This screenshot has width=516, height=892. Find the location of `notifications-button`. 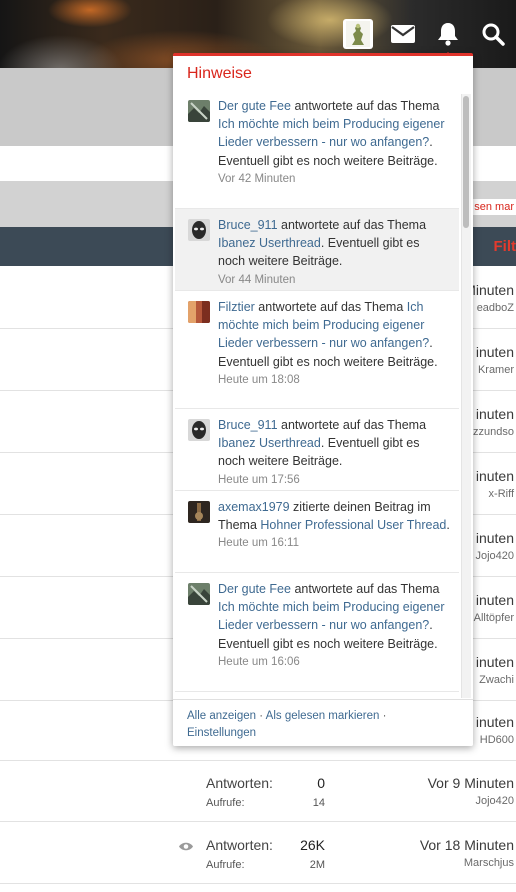

notifications-button is located at coordinates (448, 37).